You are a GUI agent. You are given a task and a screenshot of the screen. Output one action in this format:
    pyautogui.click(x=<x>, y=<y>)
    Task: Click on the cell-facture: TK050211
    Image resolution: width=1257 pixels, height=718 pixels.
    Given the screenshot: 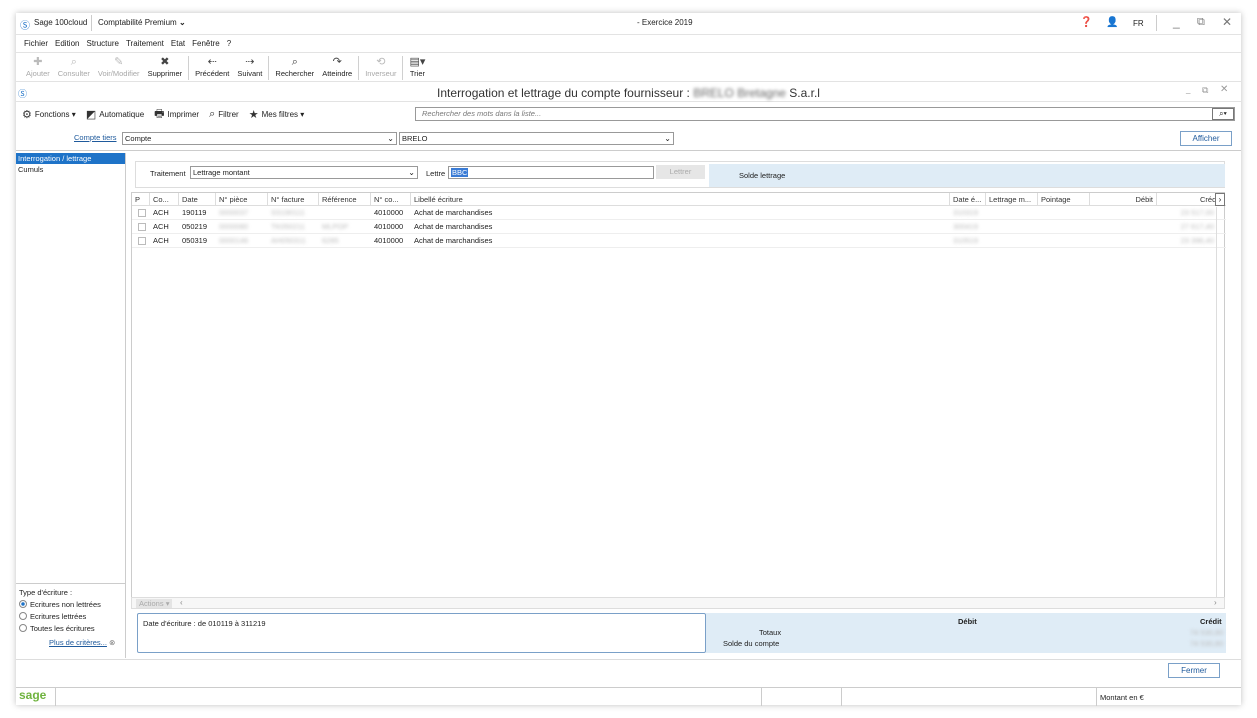 What is the action you would take?
    pyautogui.click(x=288, y=226)
    